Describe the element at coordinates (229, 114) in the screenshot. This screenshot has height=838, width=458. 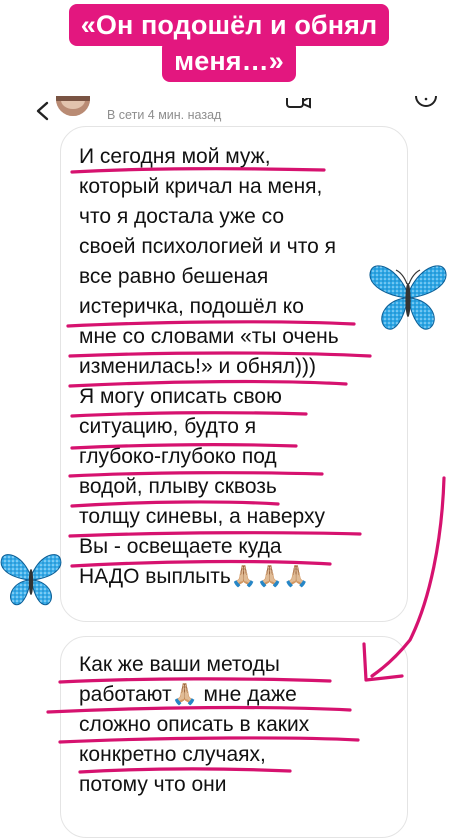
I see `chat-header: В сети 4 мин. назад` at that location.